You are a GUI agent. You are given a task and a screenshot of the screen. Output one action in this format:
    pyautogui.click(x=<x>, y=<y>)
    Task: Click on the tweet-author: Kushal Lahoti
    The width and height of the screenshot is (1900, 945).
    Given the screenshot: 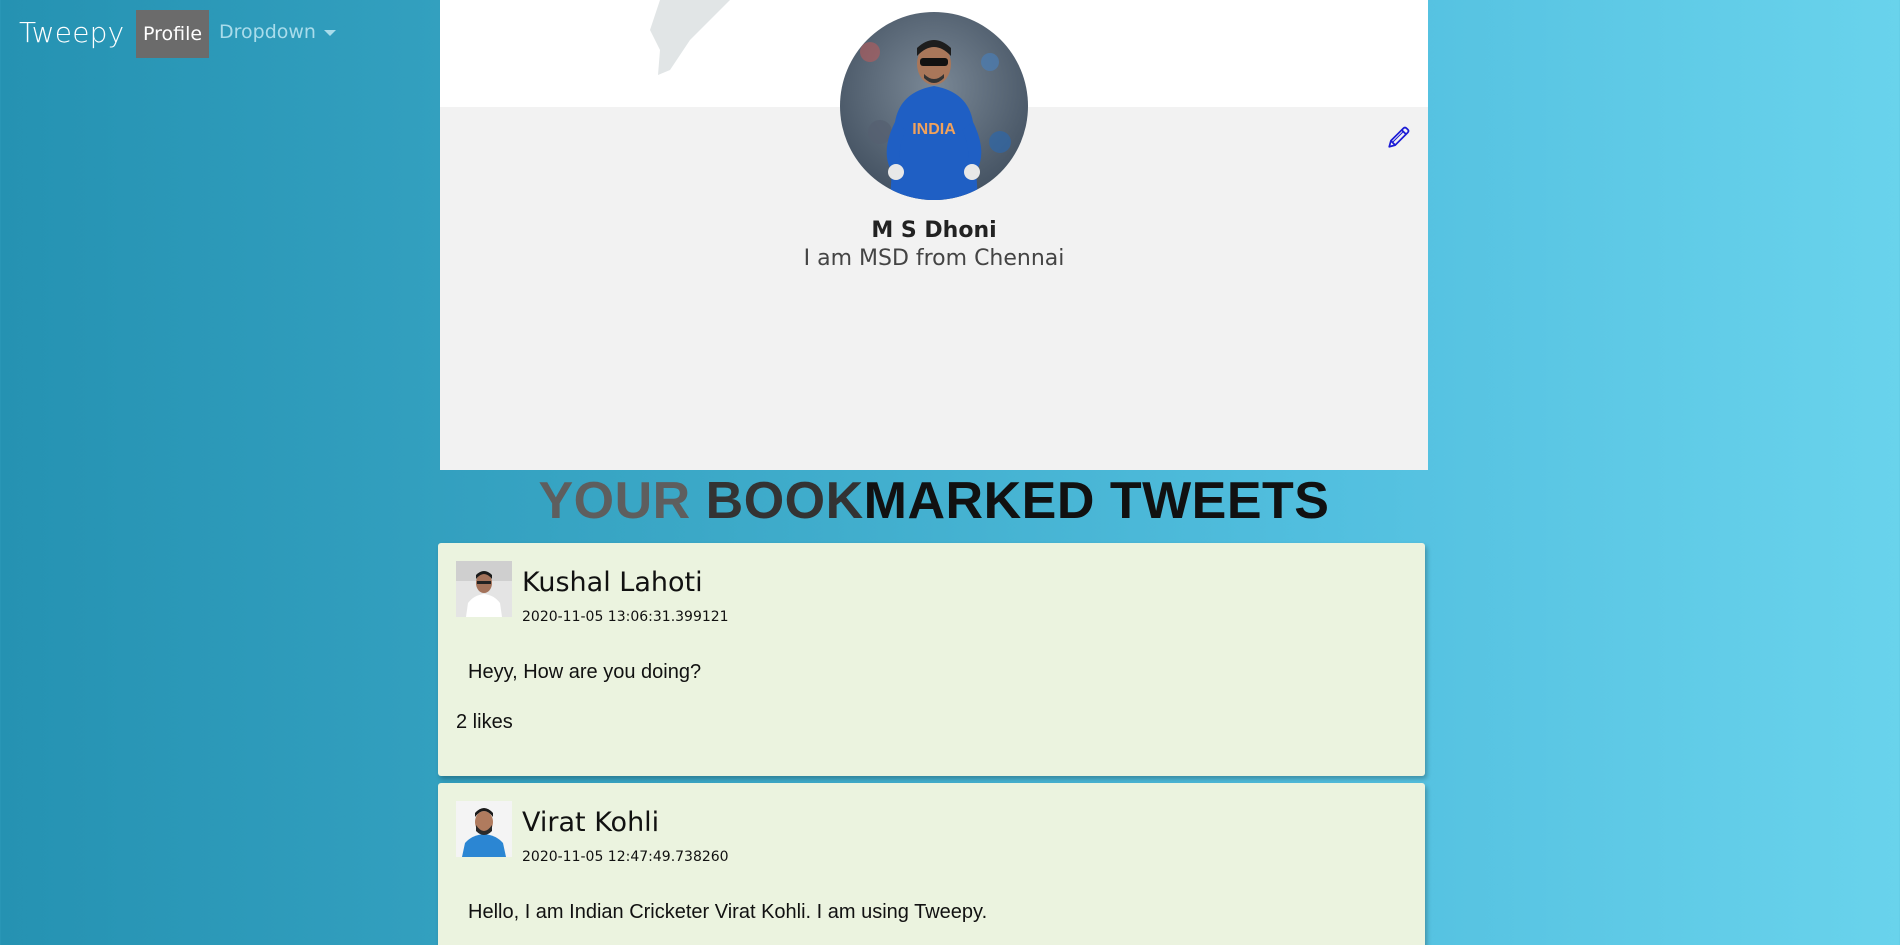 What is the action you would take?
    pyautogui.click(x=612, y=582)
    